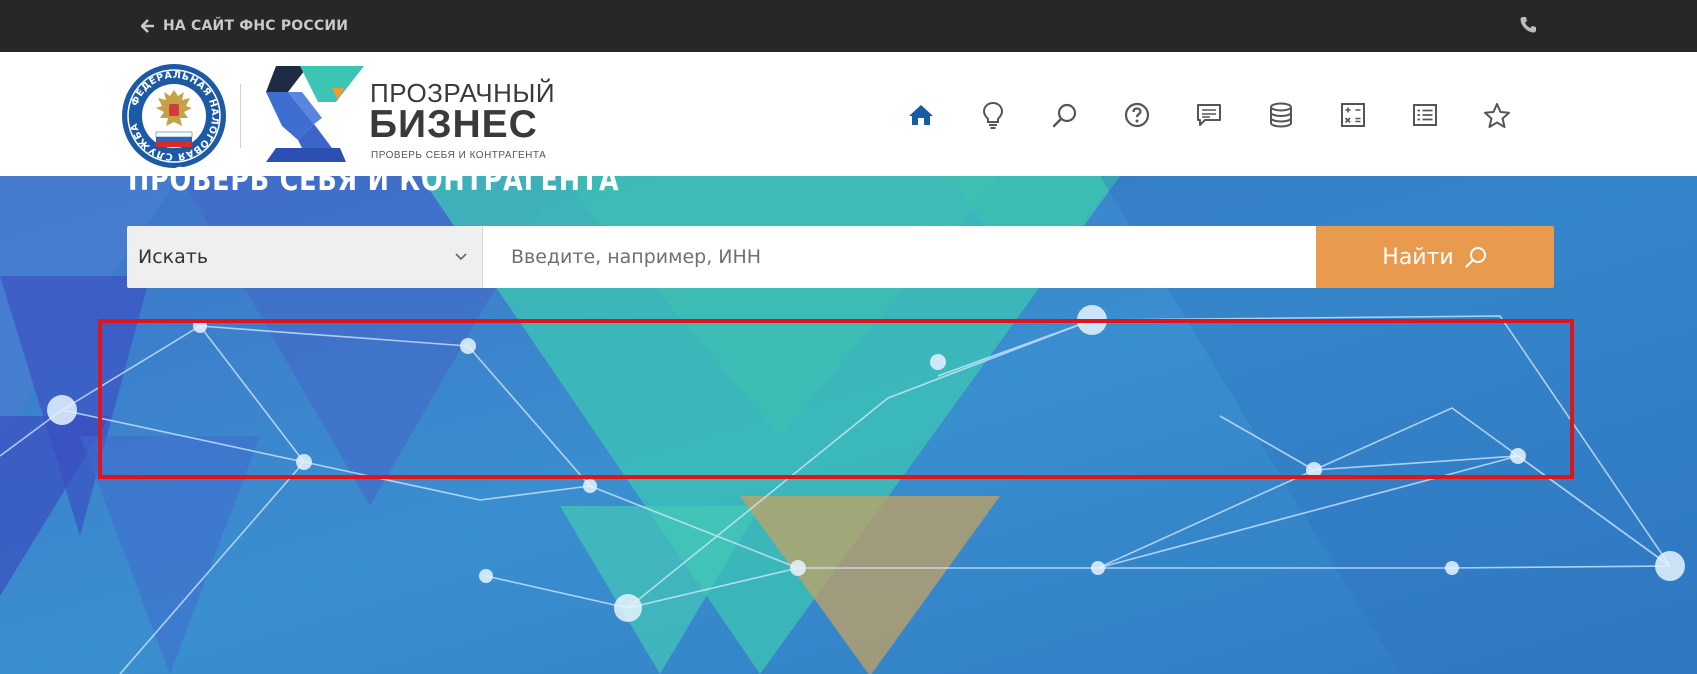 This screenshot has width=1697, height=674. Describe the element at coordinates (305, 257) in the screenshot. I see `search-type-select: Искать` at that location.